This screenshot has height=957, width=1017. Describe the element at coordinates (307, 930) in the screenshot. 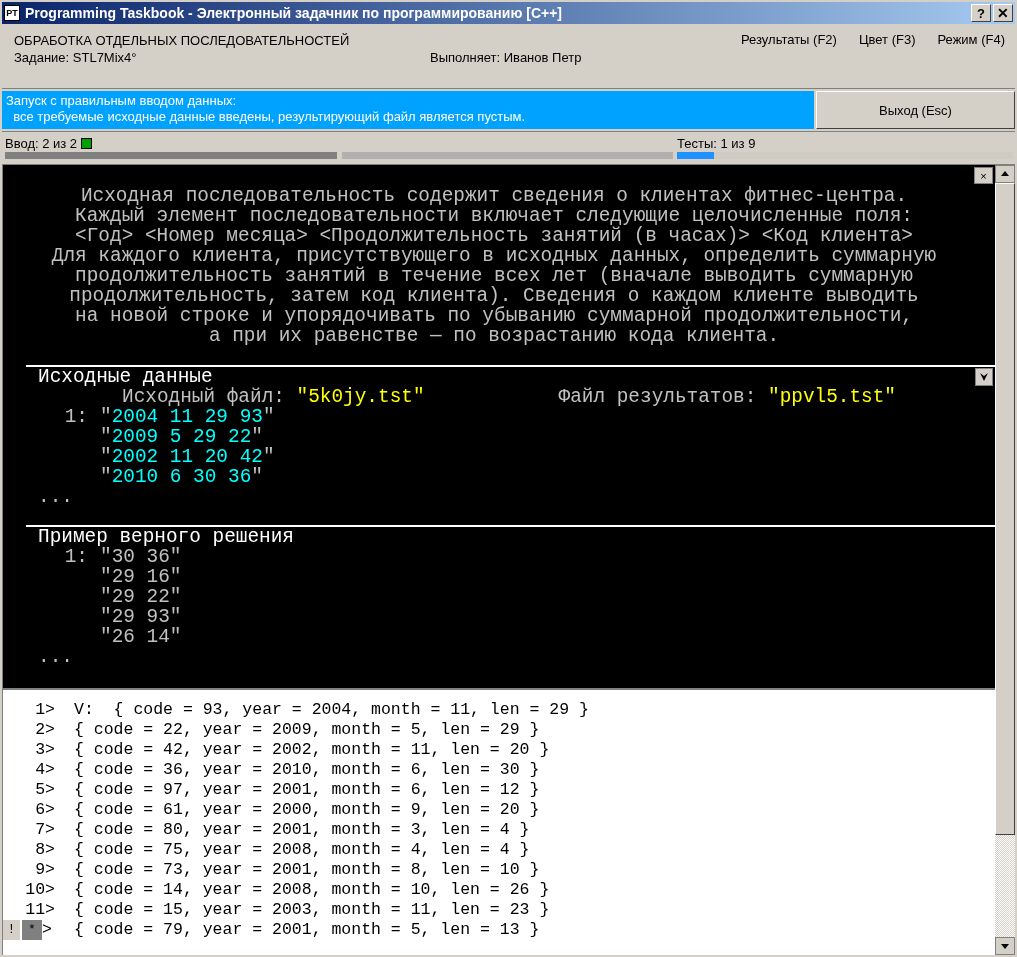

I see `debug-output-line: { code = 79, year = 2001, month = 5, len = 13 }` at that location.